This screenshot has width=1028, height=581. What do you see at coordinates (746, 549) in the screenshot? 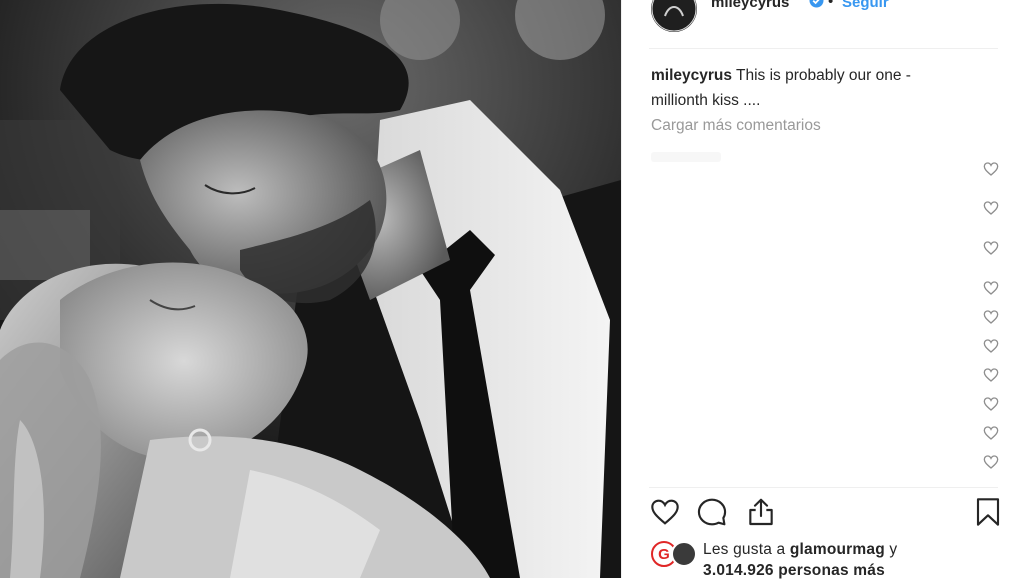
I see `likes-prefix: Les gusta a` at bounding box center [746, 549].